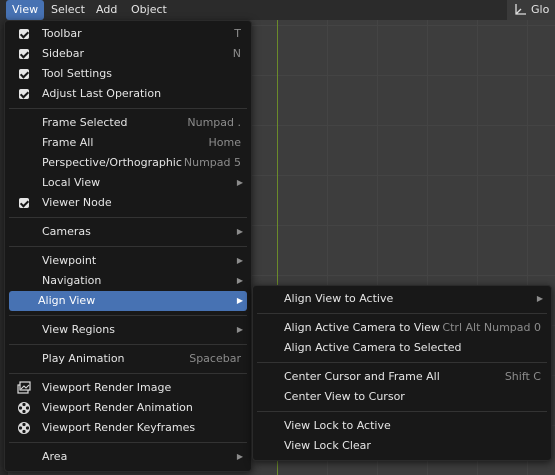  What do you see at coordinates (128, 232) in the screenshot?
I see `menu-item-cameras: Cameras ▶` at bounding box center [128, 232].